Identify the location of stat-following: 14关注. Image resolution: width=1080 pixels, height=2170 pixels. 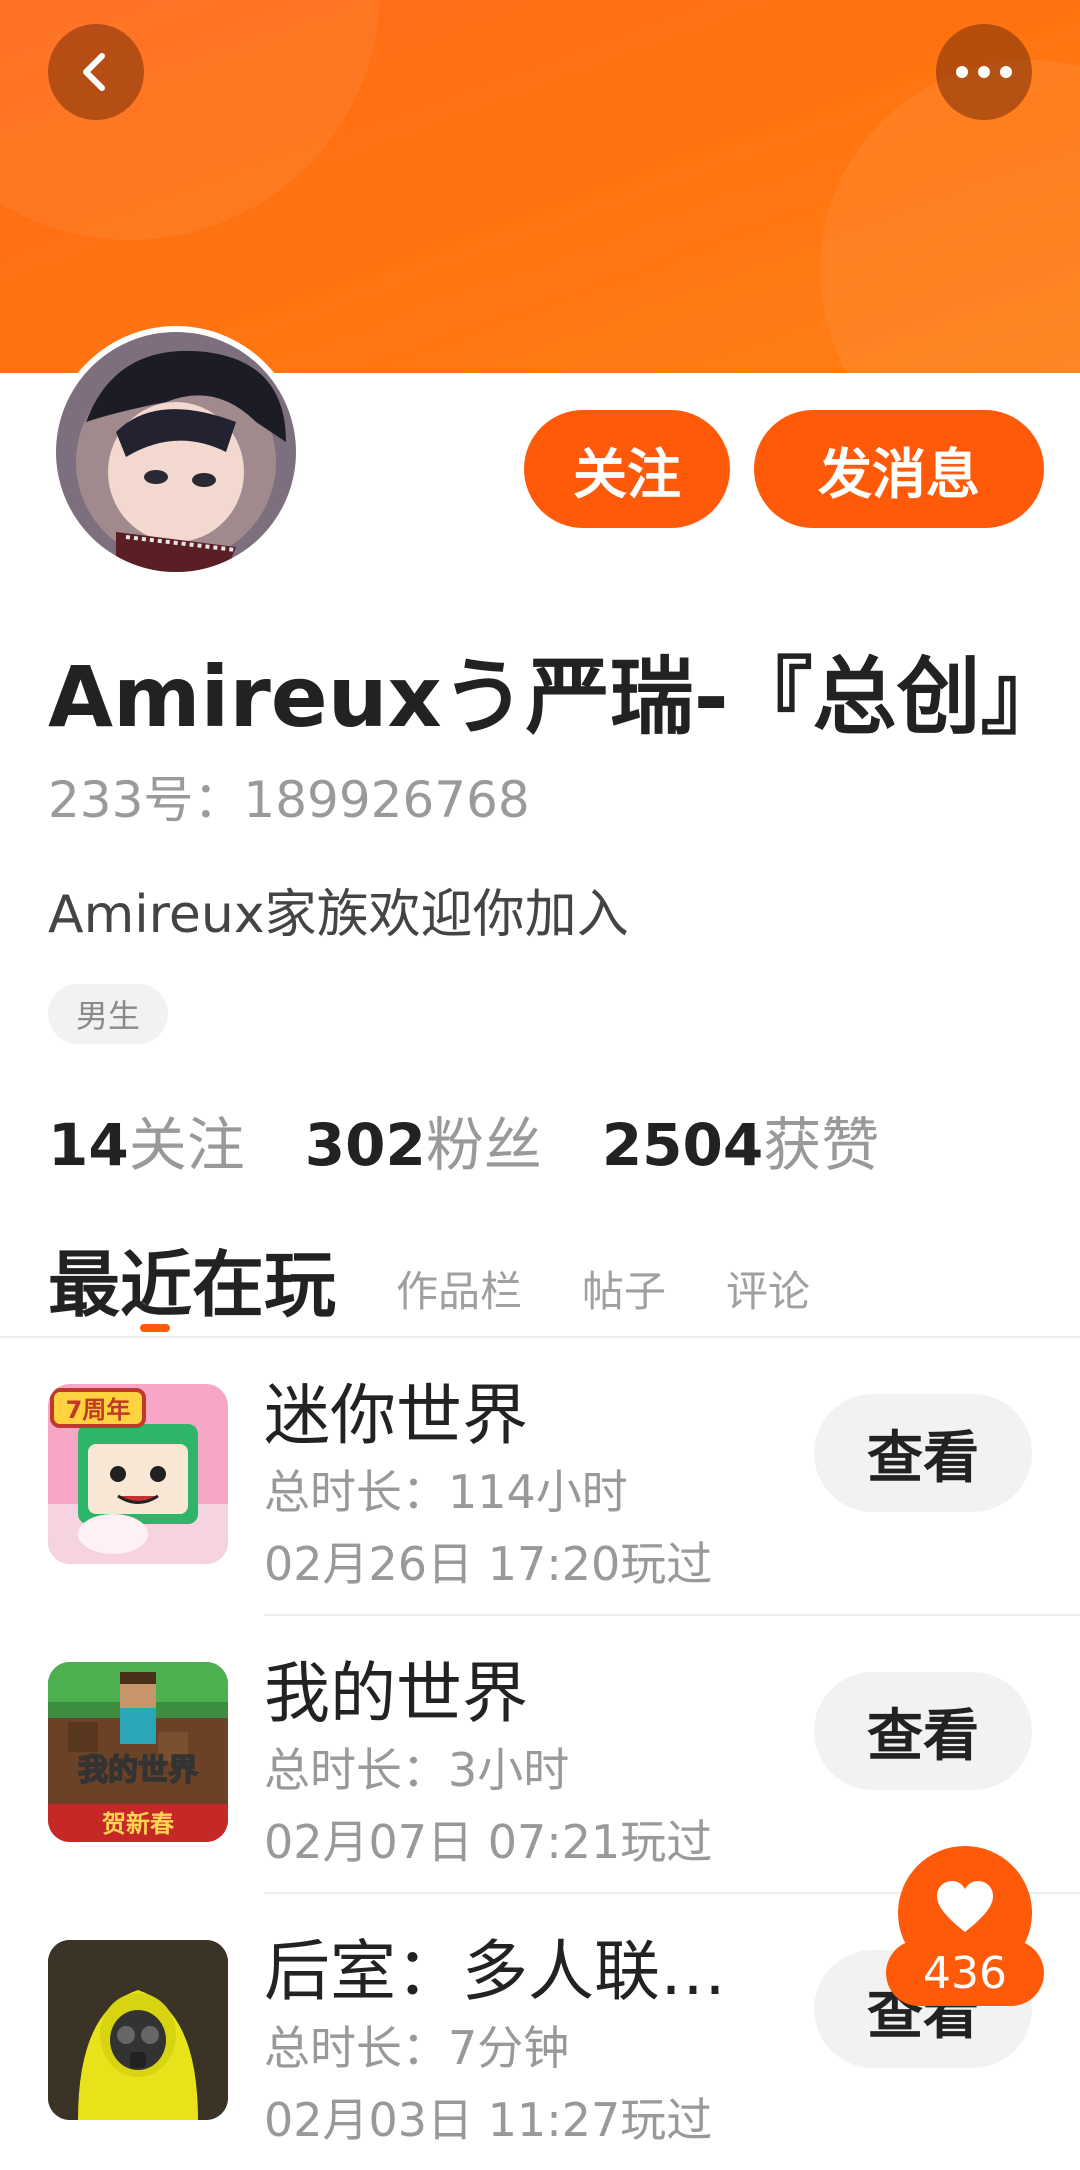
(146, 1140).